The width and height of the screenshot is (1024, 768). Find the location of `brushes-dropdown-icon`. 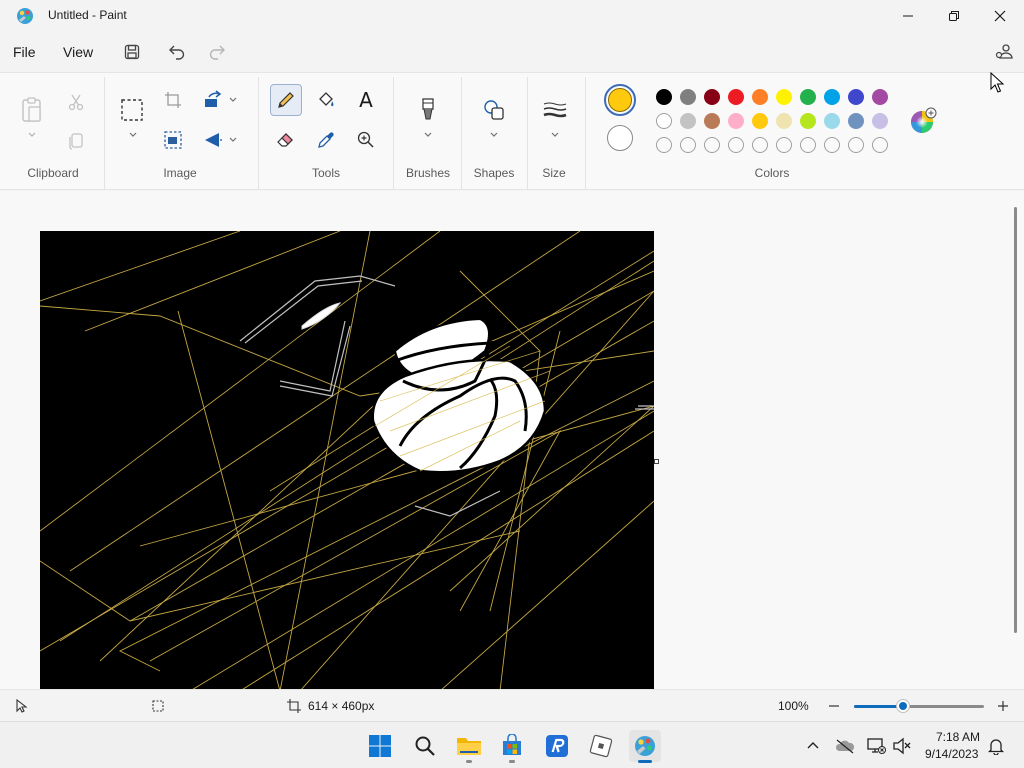

brushes-dropdown-icon is located at coordinates (428, 135).